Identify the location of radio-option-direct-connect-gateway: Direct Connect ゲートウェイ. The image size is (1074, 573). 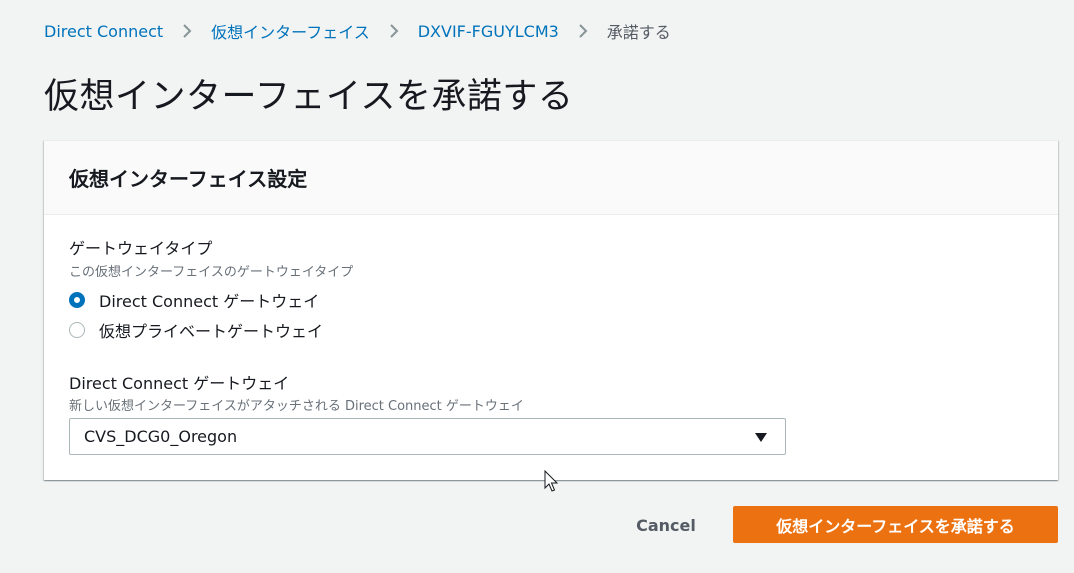
(194, 300).